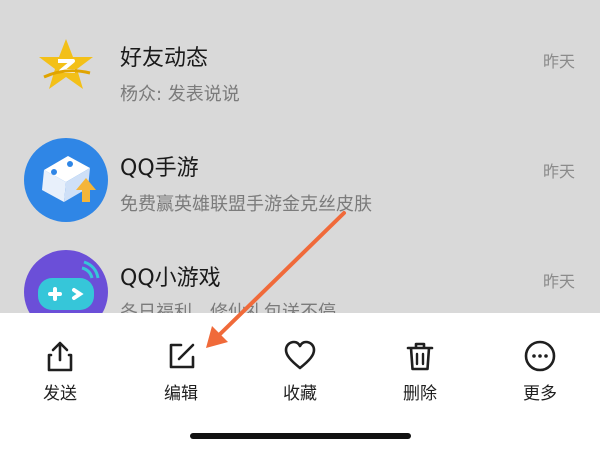 The width and height of the screenshot is (600, 450). I want to click on more-button: 更多, so click(540, 371).